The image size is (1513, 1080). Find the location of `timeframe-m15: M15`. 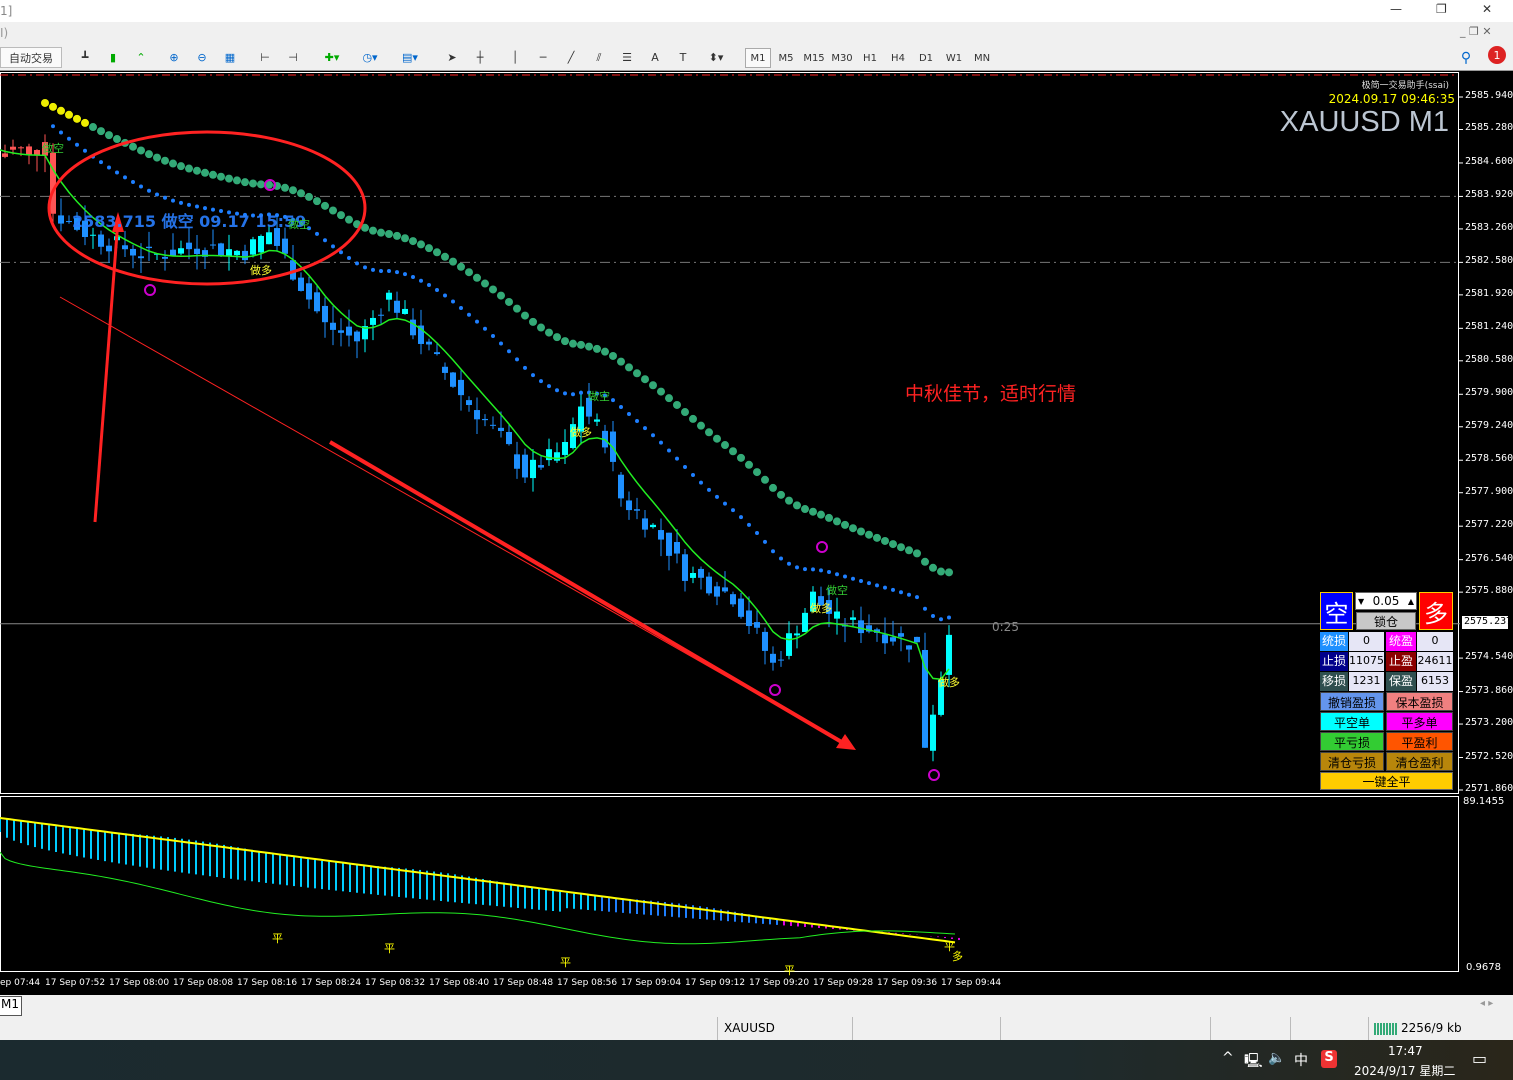

timeframe-m15: M15 is located at coordinates (814, 58).